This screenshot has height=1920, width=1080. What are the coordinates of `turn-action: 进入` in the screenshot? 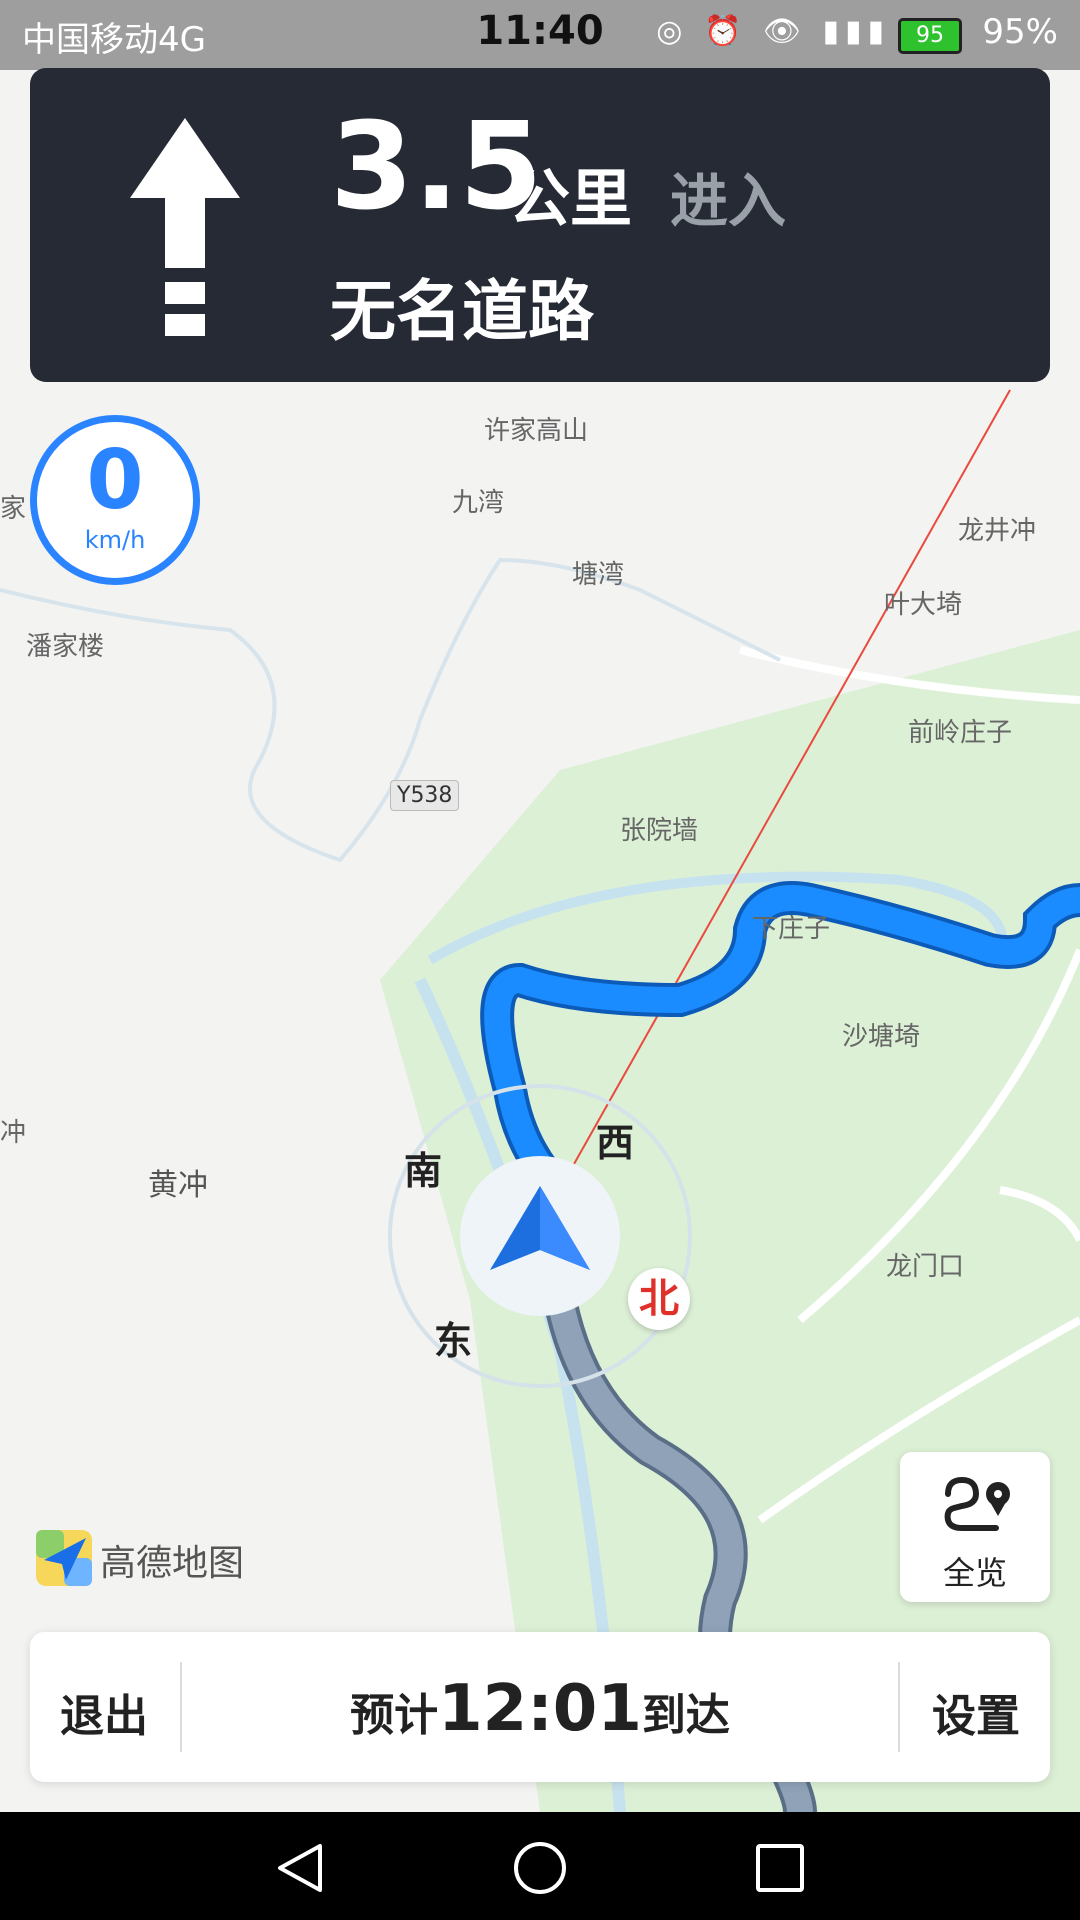 It's located at (728, 201).